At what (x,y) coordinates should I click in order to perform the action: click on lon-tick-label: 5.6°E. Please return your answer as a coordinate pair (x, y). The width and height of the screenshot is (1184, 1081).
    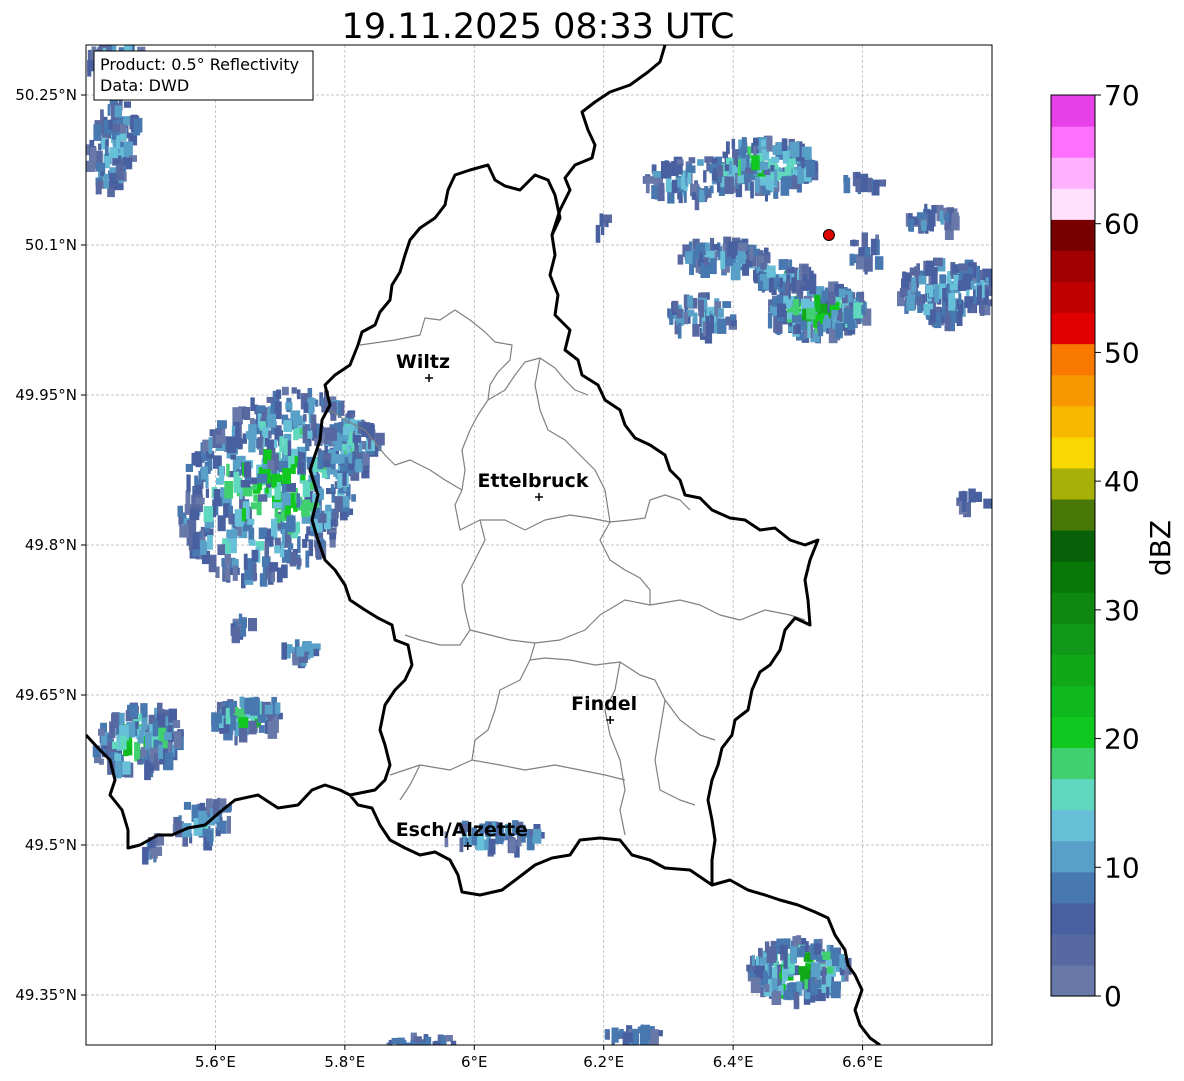
    Looking at the image, I should click on (215, 1062).